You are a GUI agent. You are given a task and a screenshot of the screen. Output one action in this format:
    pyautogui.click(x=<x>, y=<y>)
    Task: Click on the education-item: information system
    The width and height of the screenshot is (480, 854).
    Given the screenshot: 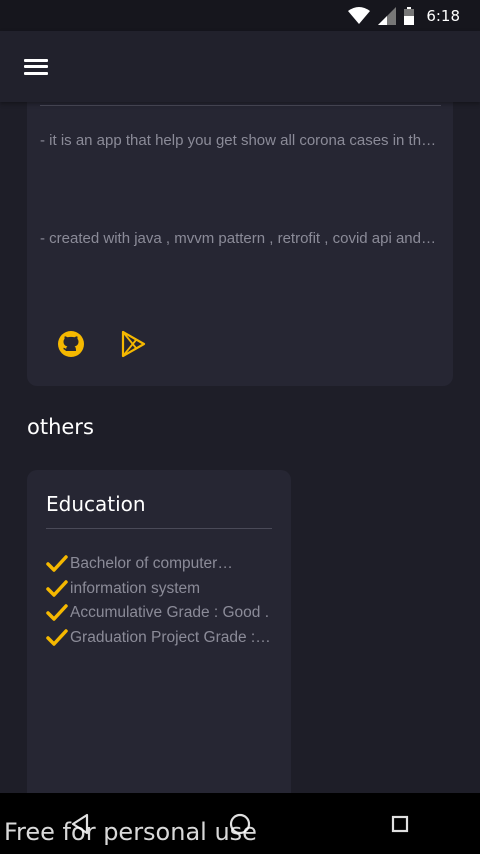 What is the action you would take?
    pyautogui.click(x=135, y=588)
    